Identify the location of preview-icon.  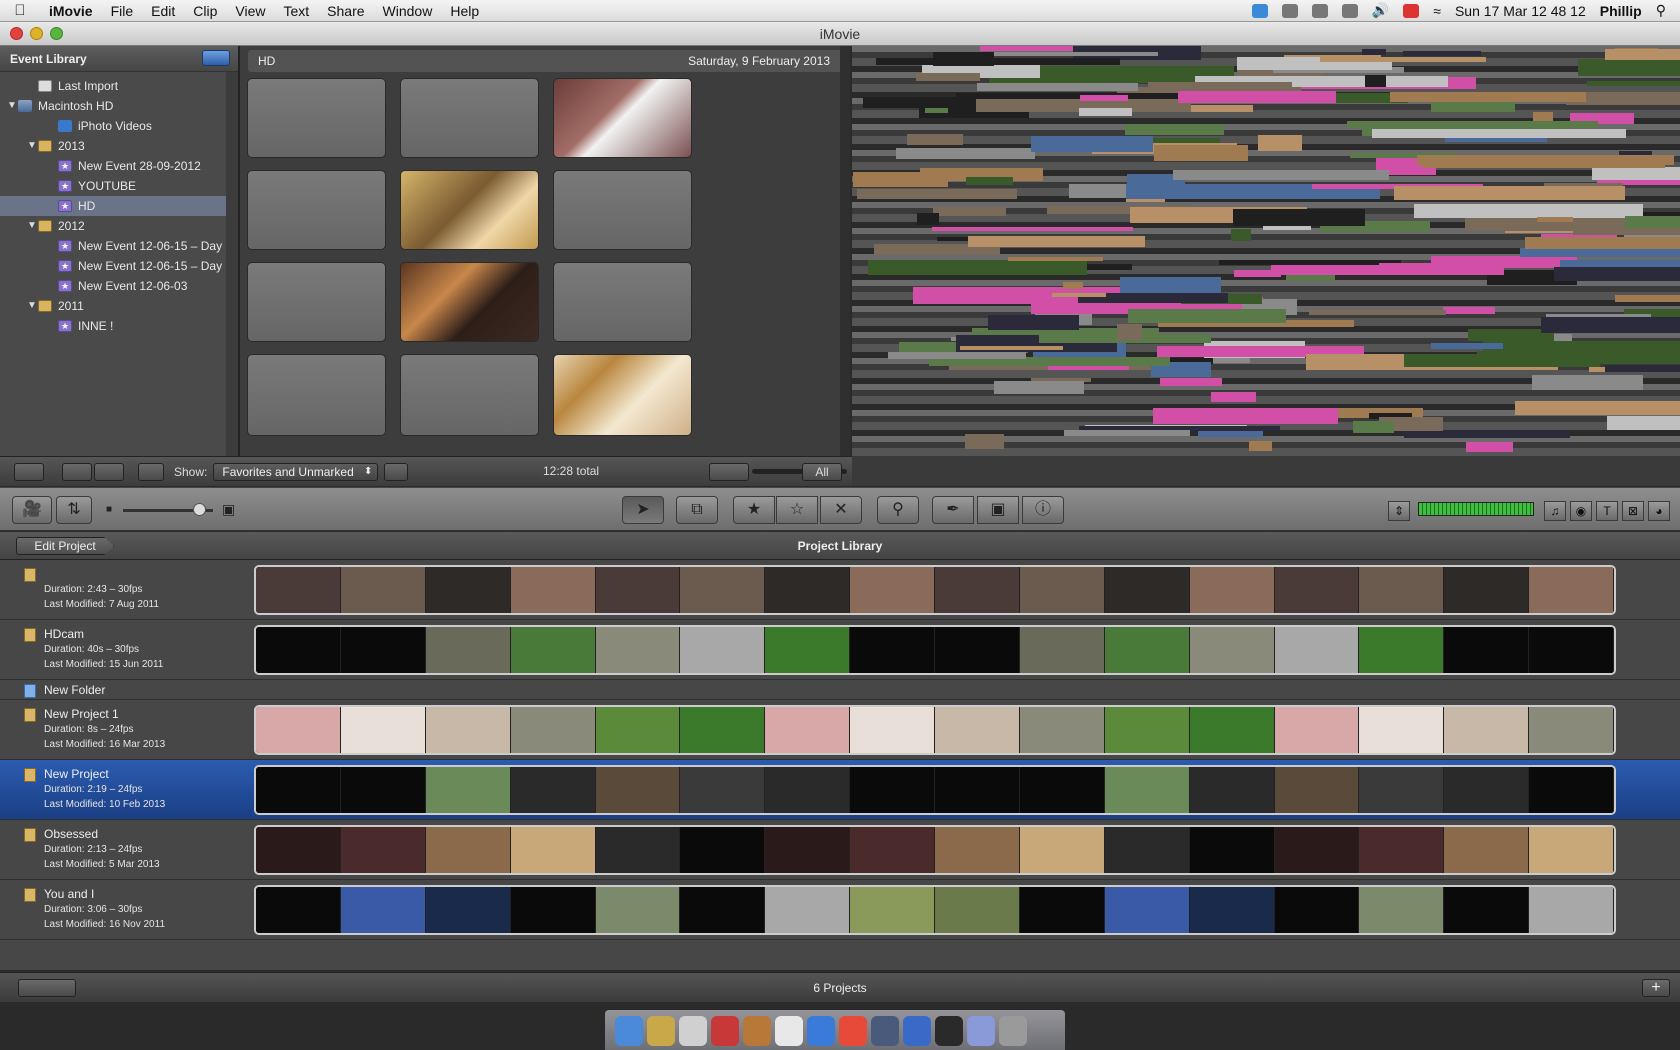
(789, 1031).